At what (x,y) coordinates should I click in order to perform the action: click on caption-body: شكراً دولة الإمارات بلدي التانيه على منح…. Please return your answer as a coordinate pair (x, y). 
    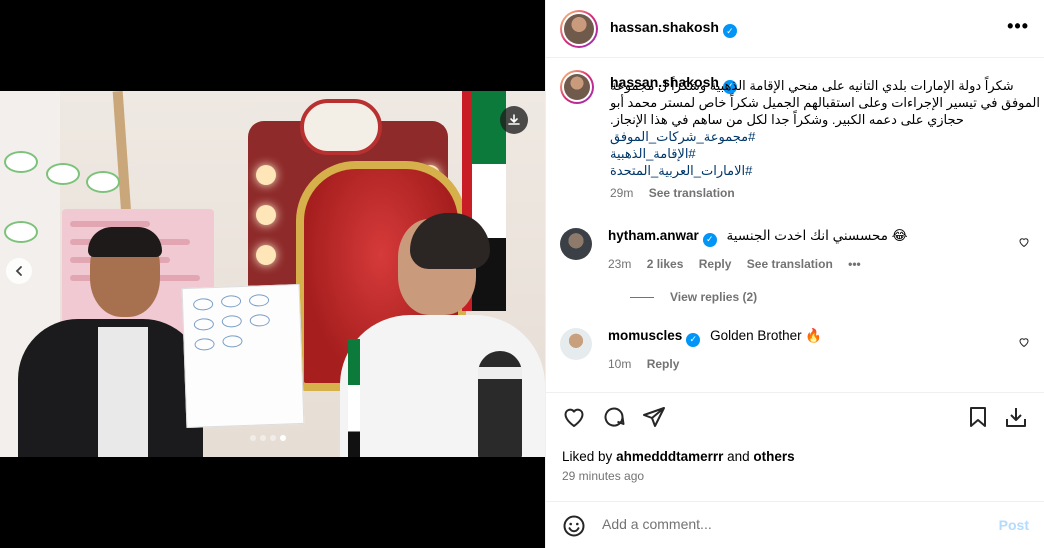
    Looking at the image, I should click on (825, 102).